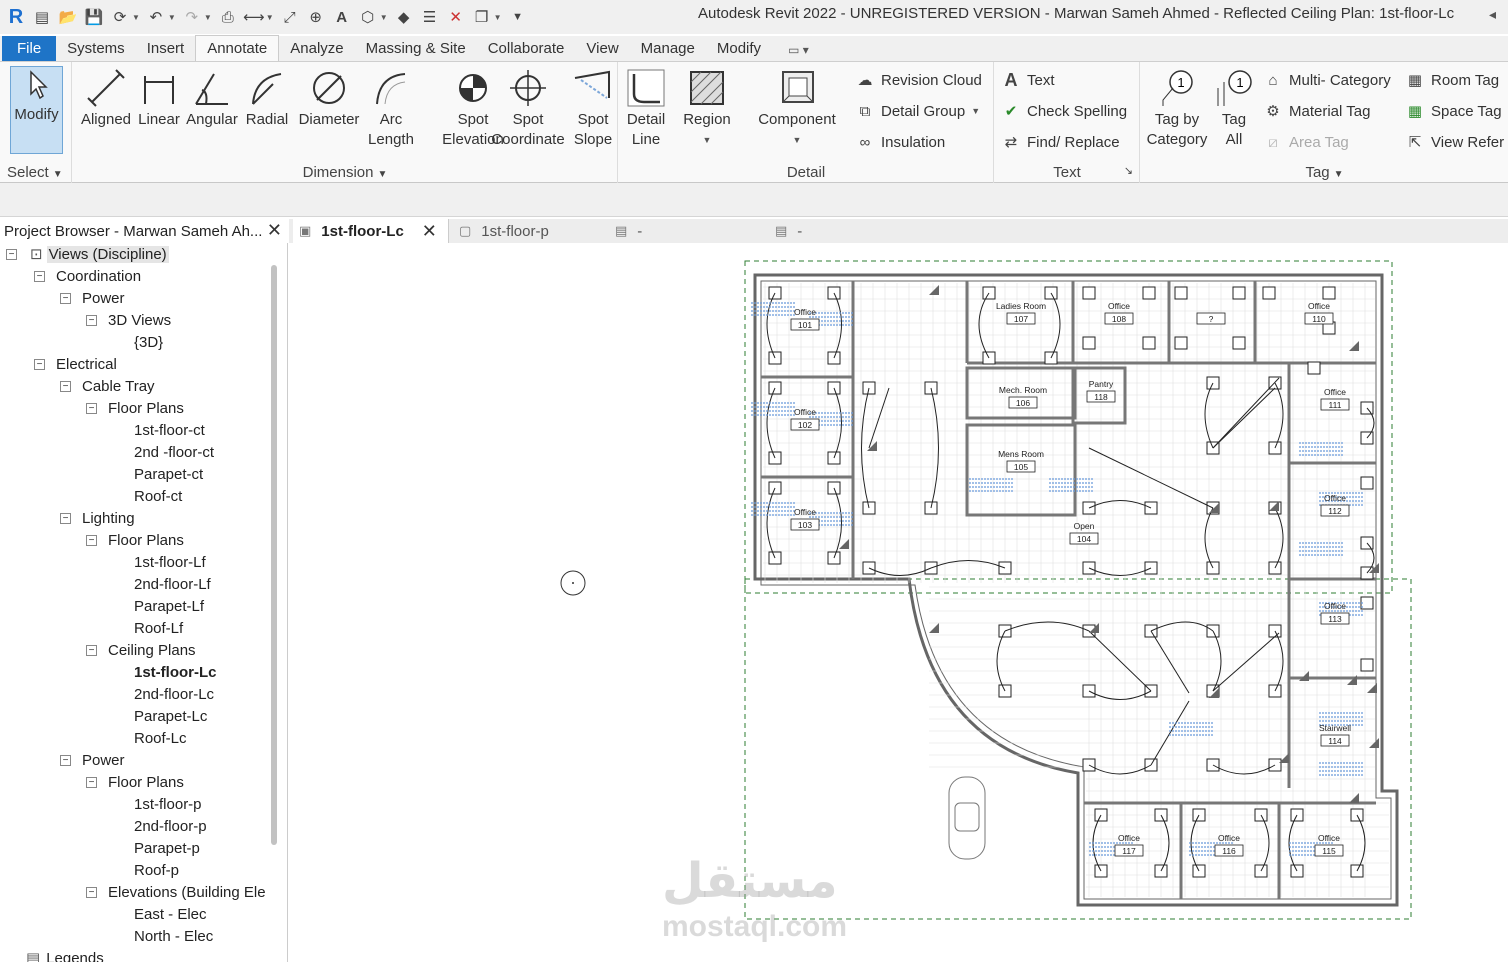 This screenshot has width=1508, height=967. I want to click on view-tab-1st-floor-p: ▢ 1st-floor-p, so click(528, 231).